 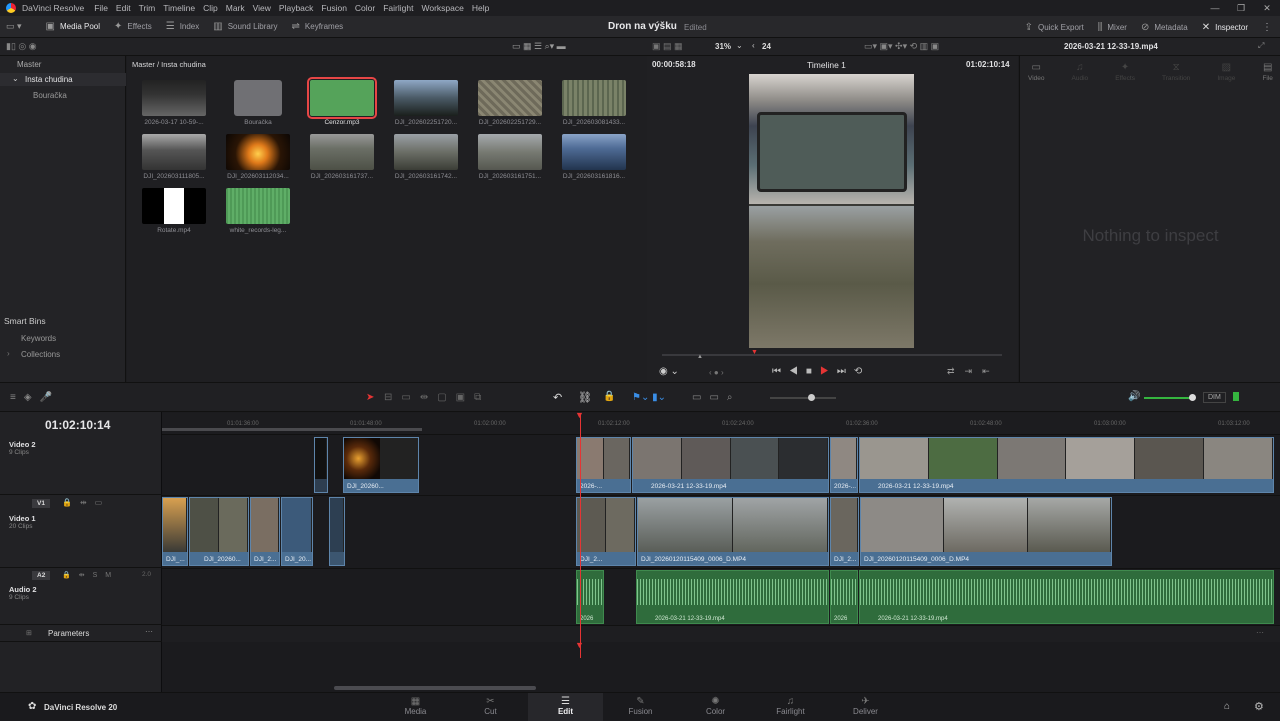 I want to click on master-bin: Master, so click(x=29, y=64).